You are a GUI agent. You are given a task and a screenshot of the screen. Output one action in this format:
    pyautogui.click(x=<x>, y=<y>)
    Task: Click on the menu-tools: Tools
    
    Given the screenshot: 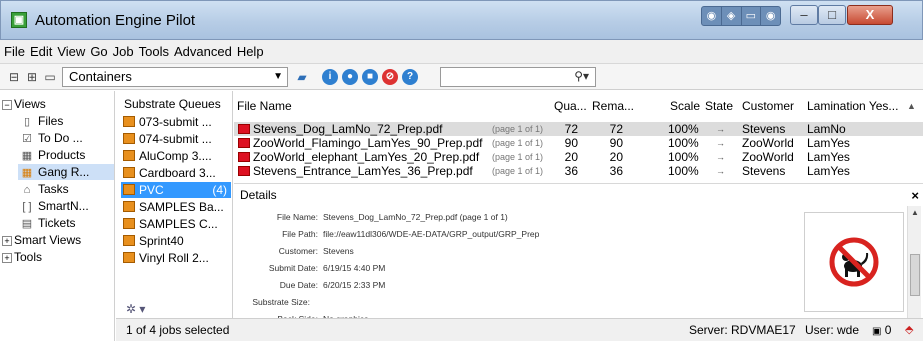 What is the action you would take?
    pyautogui.click(x=154, y=51)
    